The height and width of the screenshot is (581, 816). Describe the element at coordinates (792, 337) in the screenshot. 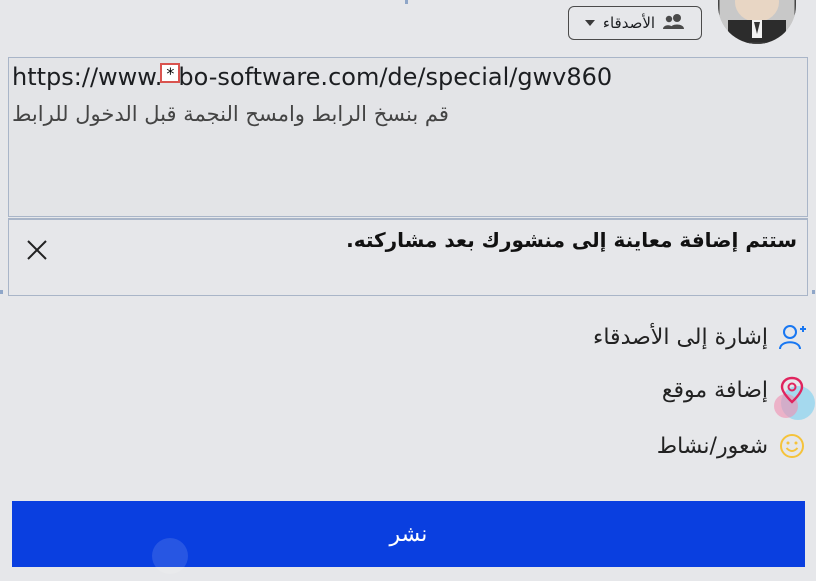

I see `tag-friends-icon` at that location.